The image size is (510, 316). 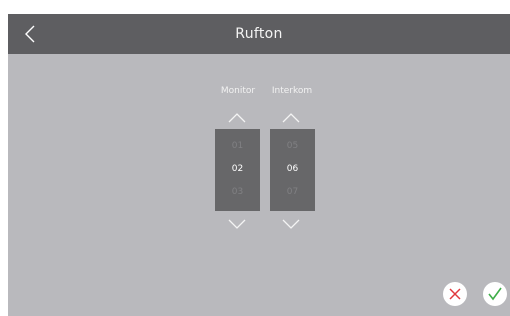 I want to click on checkmark-icon, so click(x=495, y=294).